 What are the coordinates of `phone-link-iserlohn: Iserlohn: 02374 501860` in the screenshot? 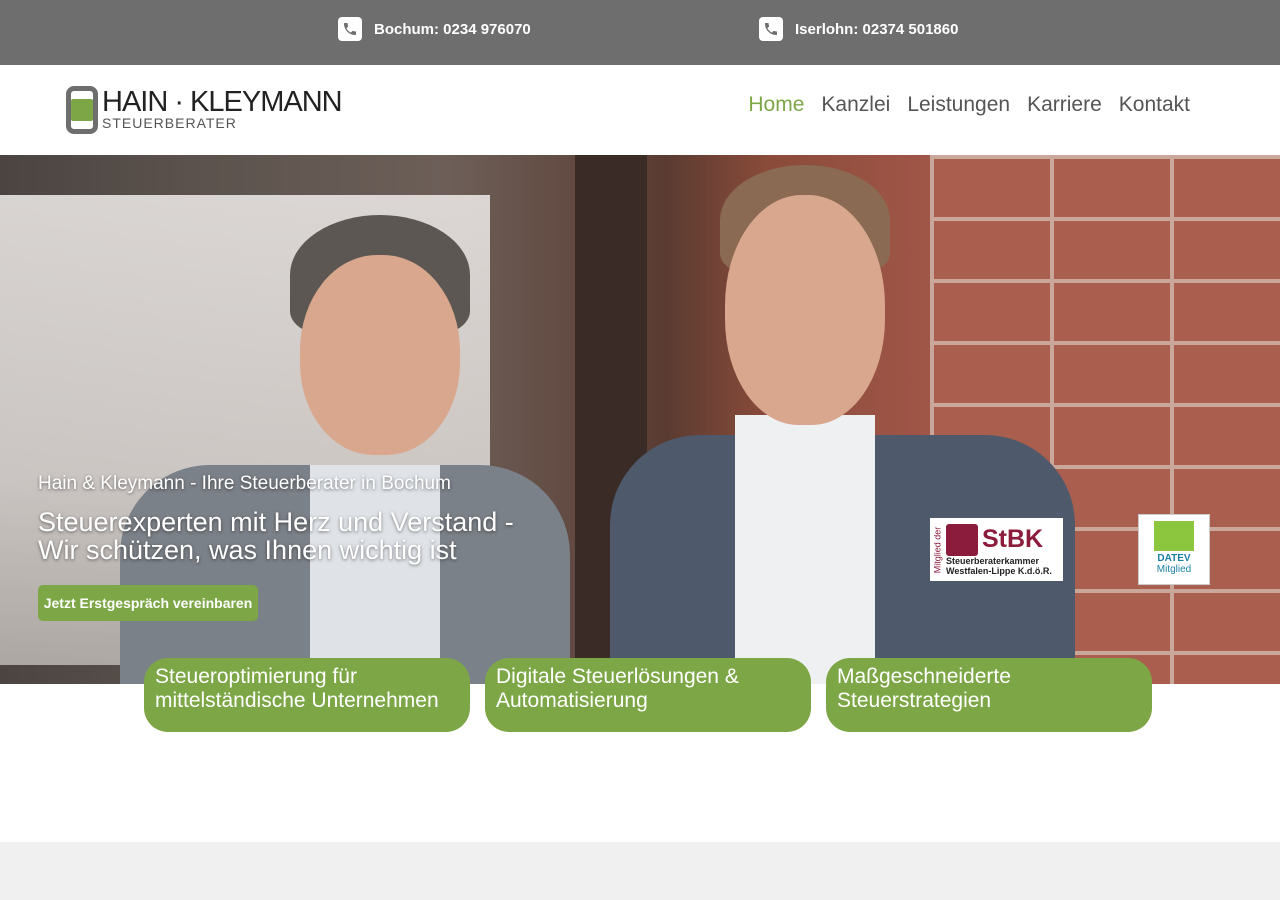 It's located at (858, 29).